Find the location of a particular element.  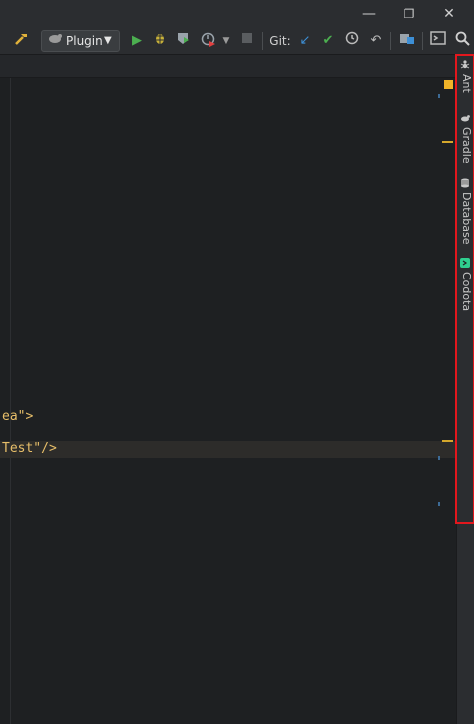

title-bar: — ❐ ✕ is located at coordinates (237, 14).